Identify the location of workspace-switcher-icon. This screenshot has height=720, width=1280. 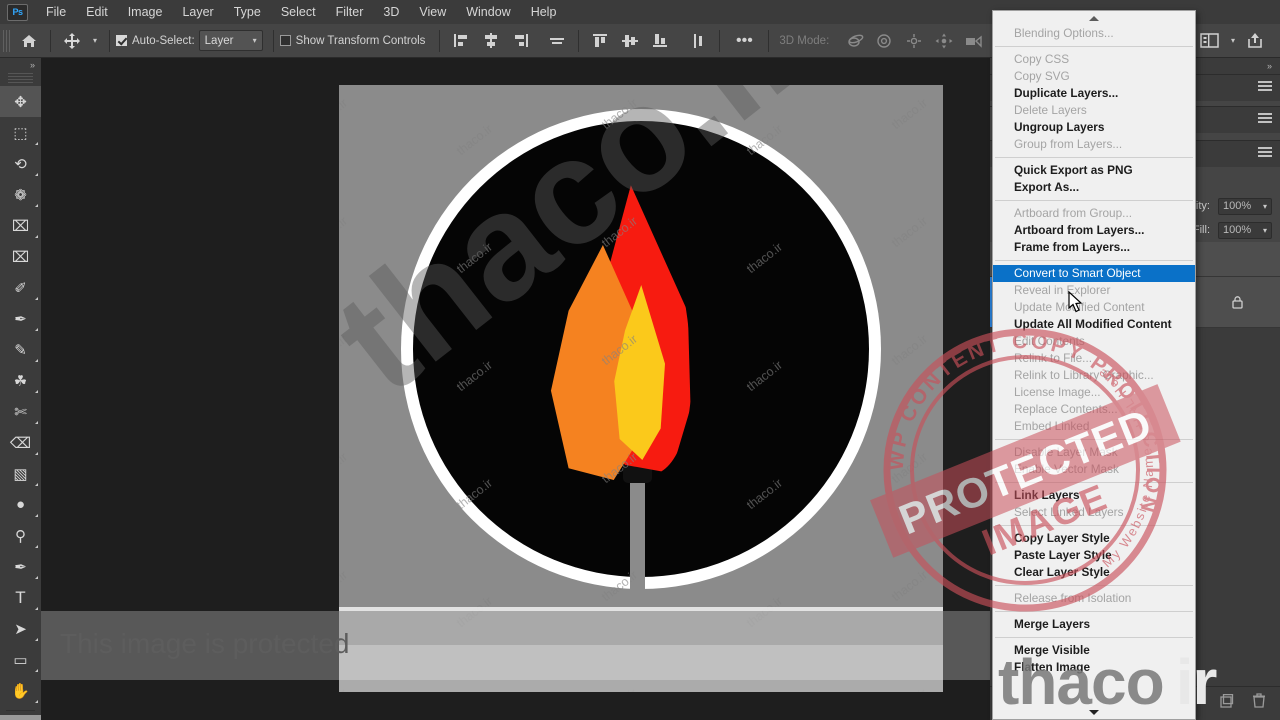
(1209, 41).